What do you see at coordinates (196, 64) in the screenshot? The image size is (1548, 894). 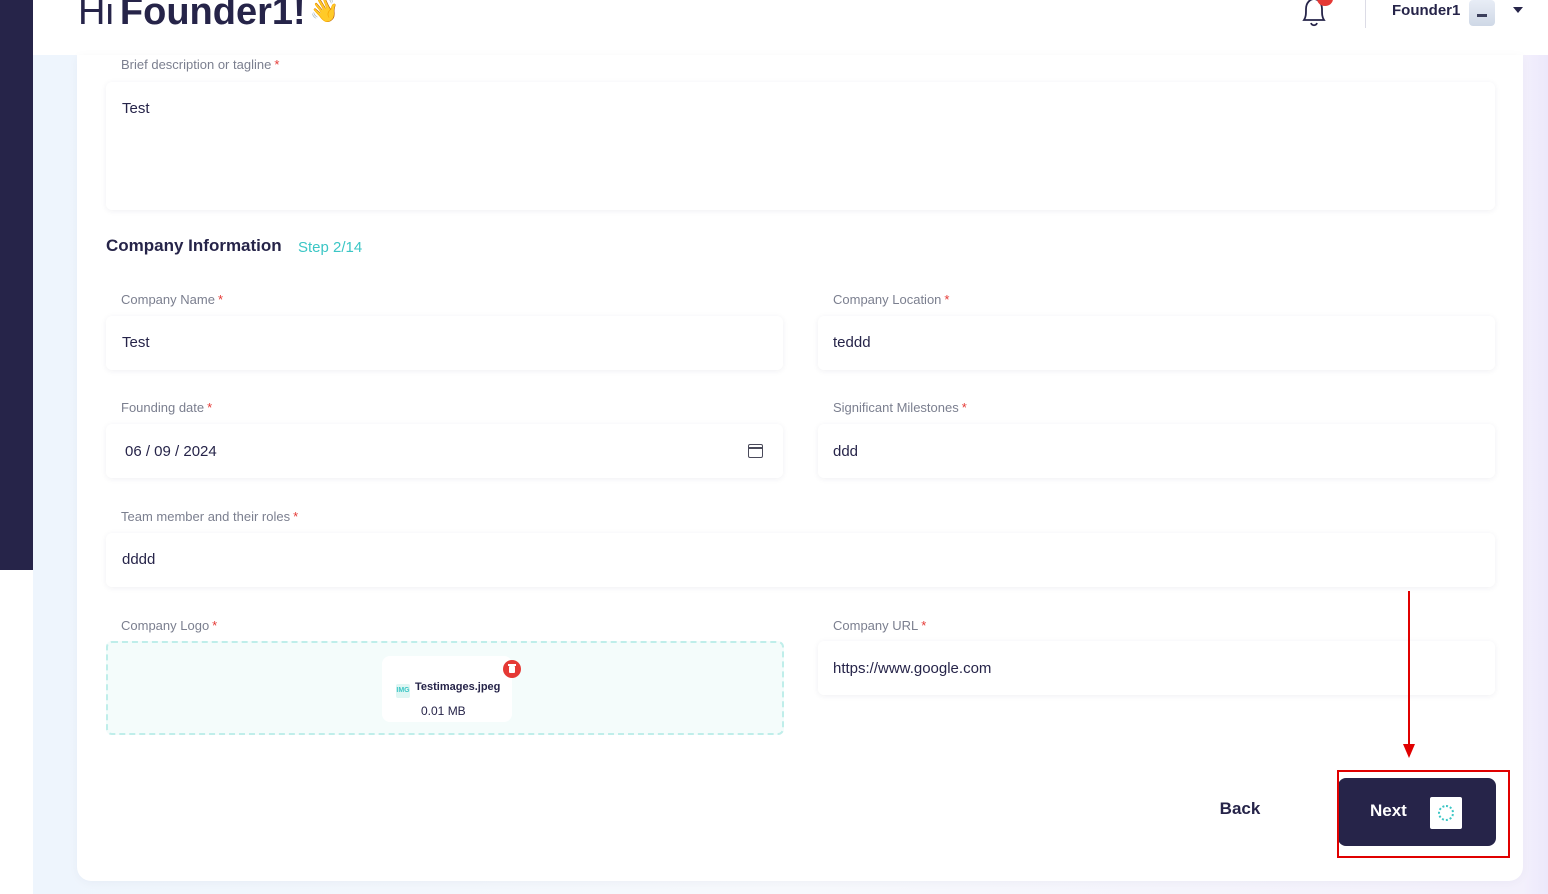 I see `tagline-label-text: Brief description or tagline` at bounding box center [196, 64].